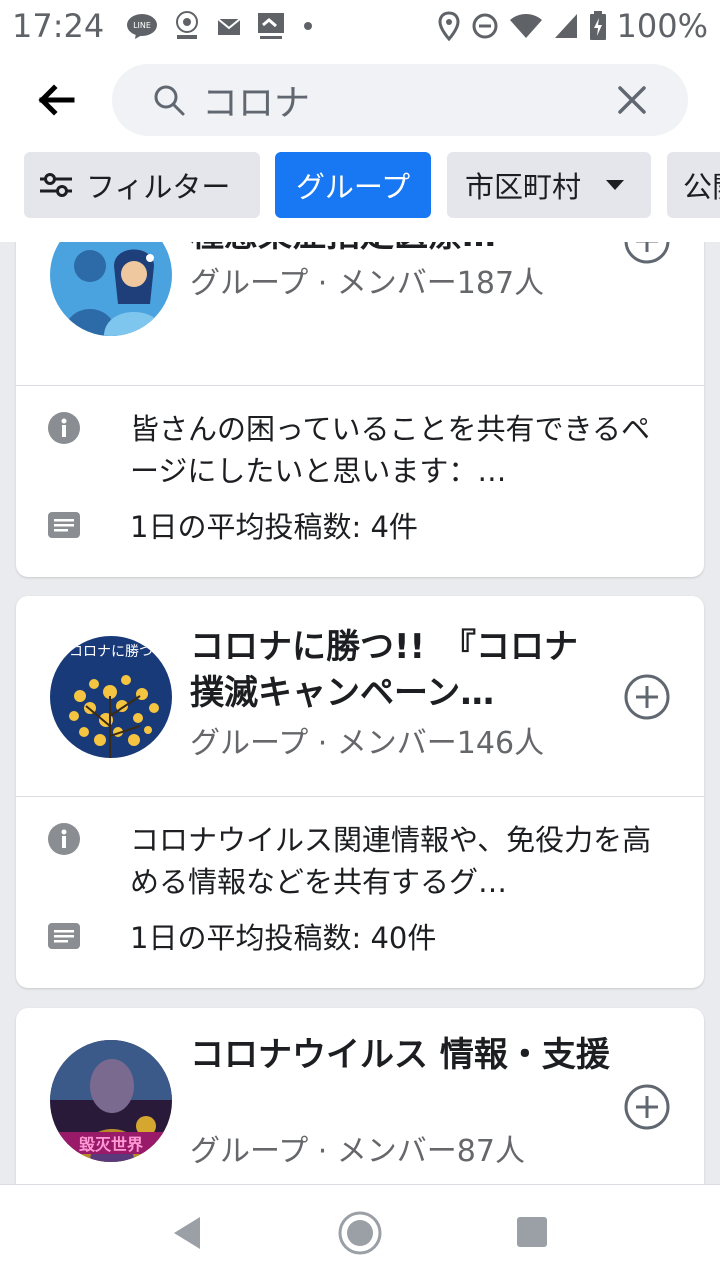 The height and width of the screenshot is (1280, 720). I want to click on system-icons: 100%, so click(572, 26).